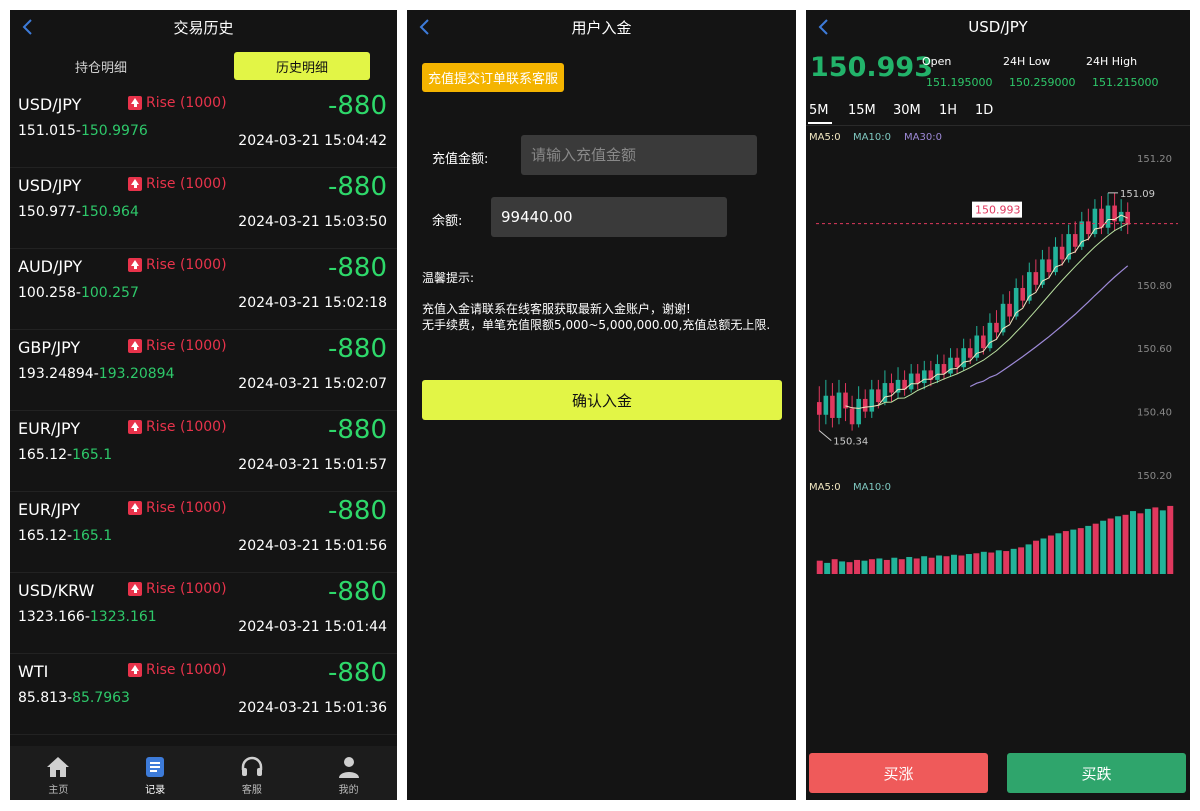 This screenshot has width=1200, height=811. I want to click on amount-input, so click(639, 155).